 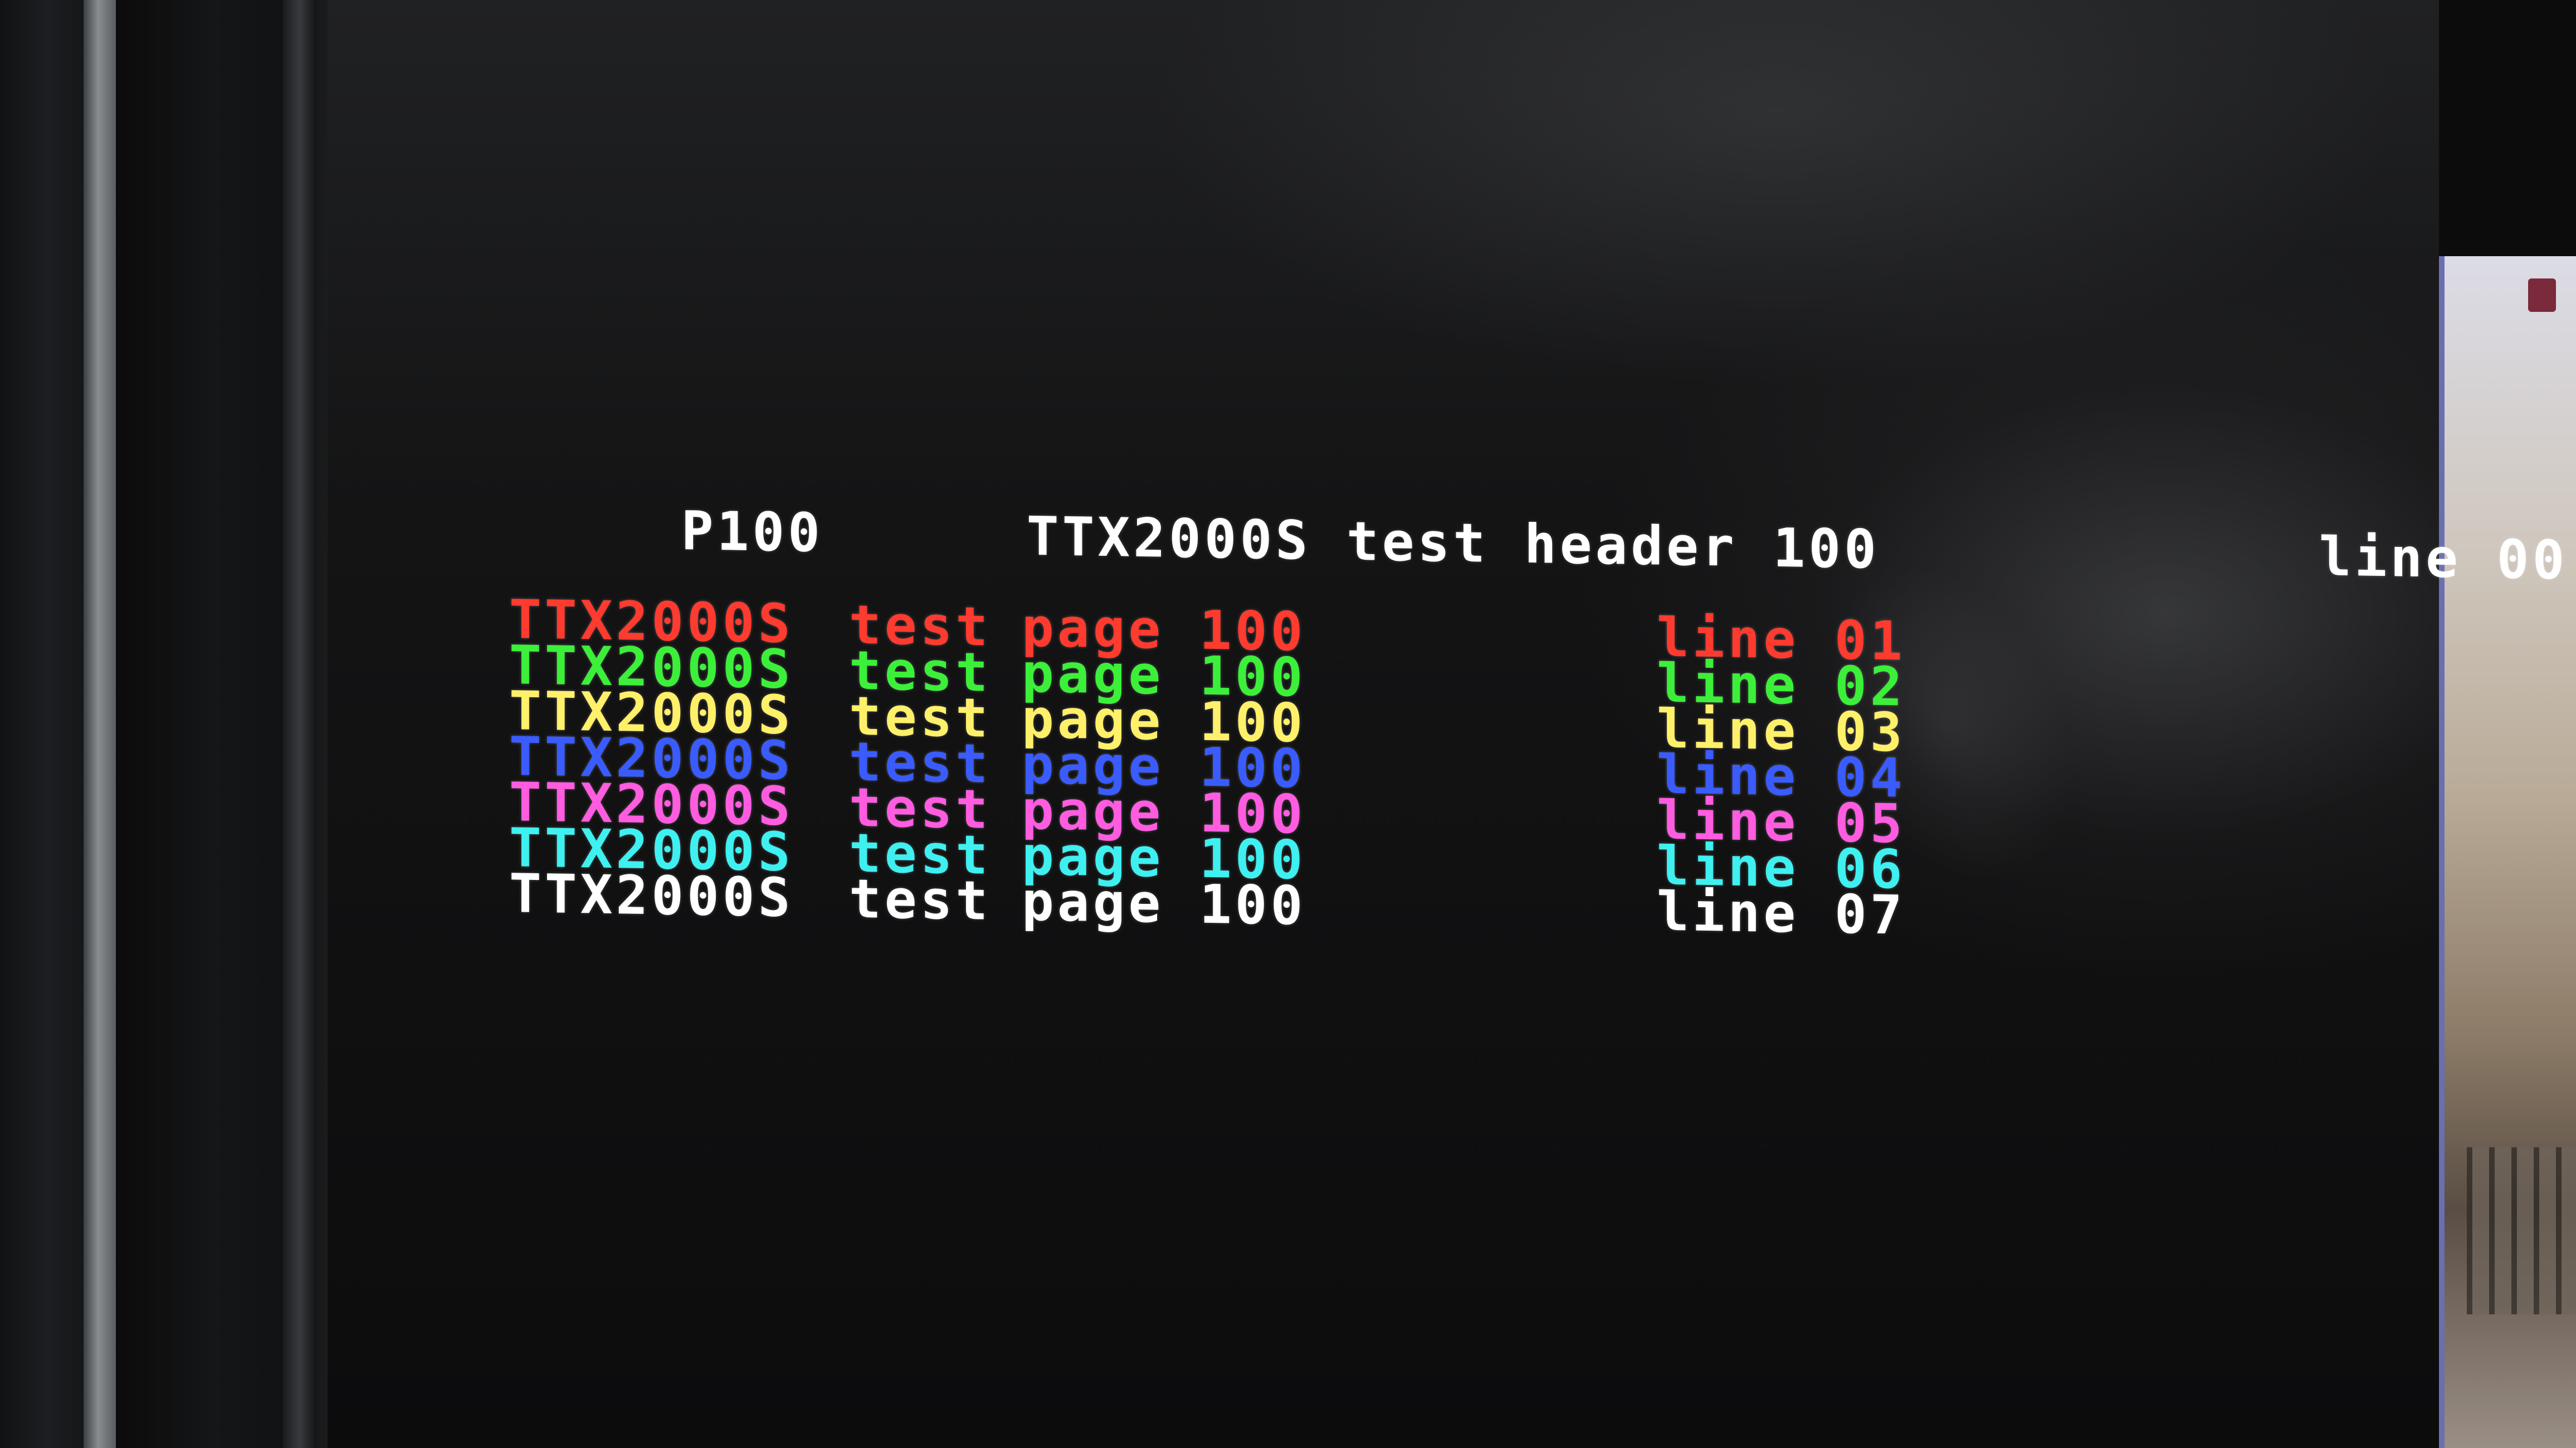 I want to click on teletext-header-row: P100 TTX2000S test header 100 line 00, so click(x=1518, y=525).